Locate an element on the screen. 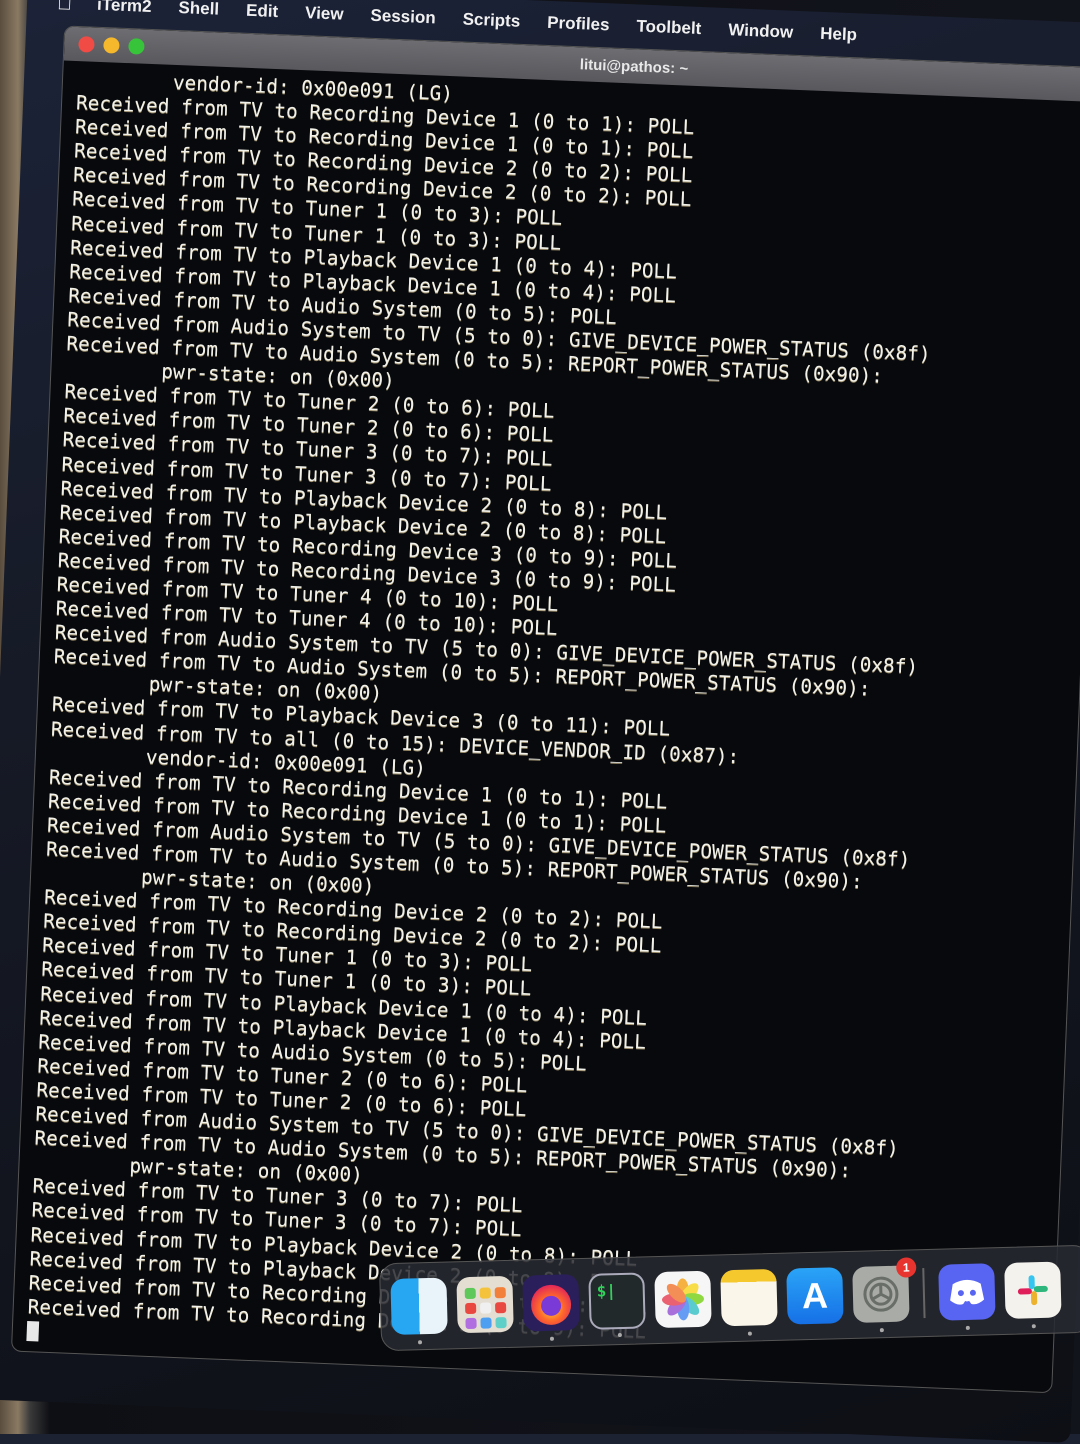 The width and height of the screenshot is (1080, 1444). menu-item-scripts: Scripts is located at coordinates (491, 20).